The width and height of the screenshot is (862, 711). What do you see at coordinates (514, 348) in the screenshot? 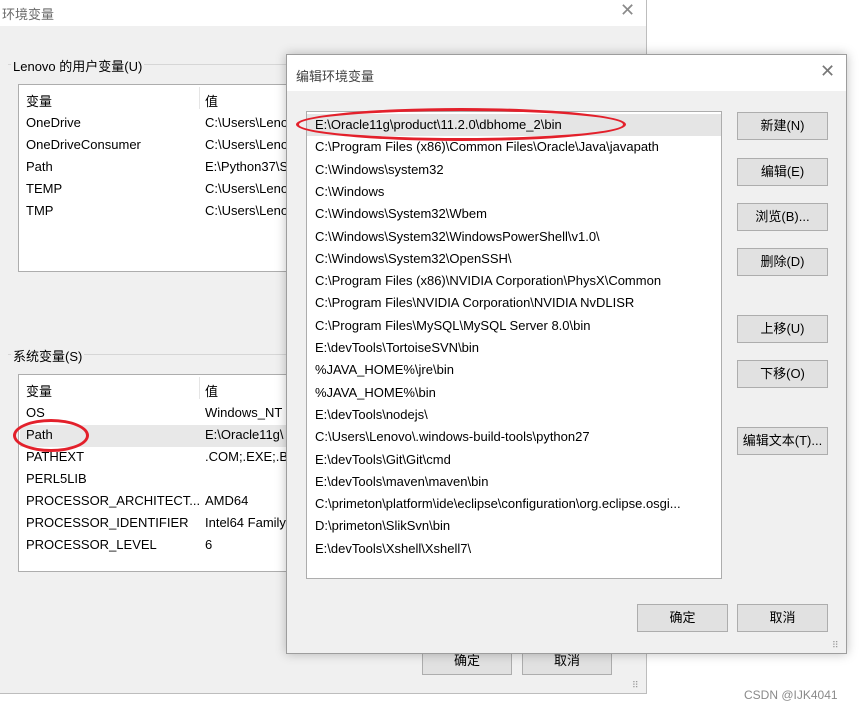
I see `path-entry: E:\devTools\TortoiseSVN\bin` at bounding box center [514, 348].